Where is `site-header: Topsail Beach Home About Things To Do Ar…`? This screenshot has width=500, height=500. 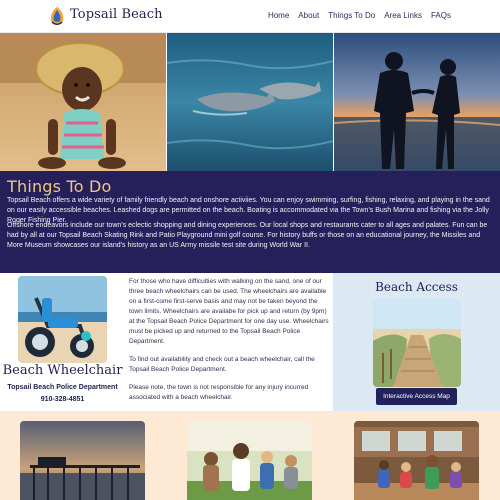 site-header: Topsail Beach Home About Things To Do Ar… is located at coordinates (250, 16).